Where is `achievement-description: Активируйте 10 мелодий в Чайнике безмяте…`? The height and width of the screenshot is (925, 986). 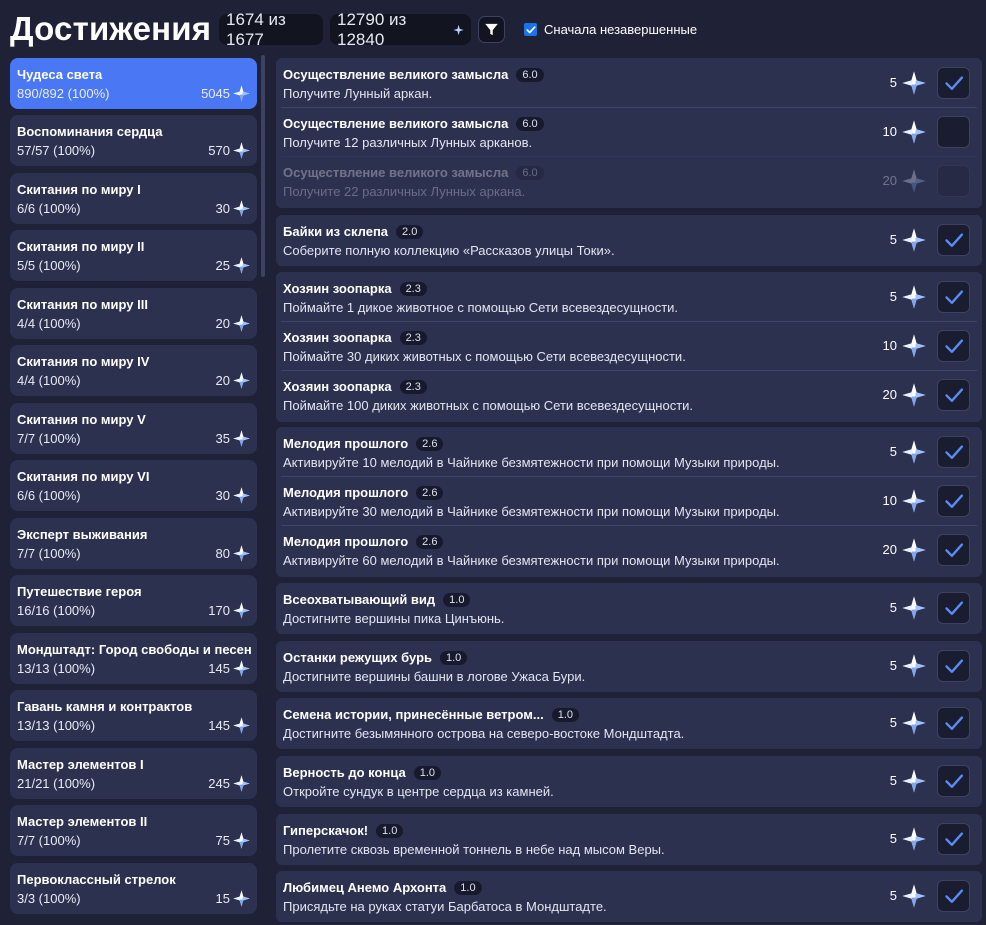 achievement-description: Активируйте 10 мелодий в Чайнике безмяте… is located at coordinates (531, 462).